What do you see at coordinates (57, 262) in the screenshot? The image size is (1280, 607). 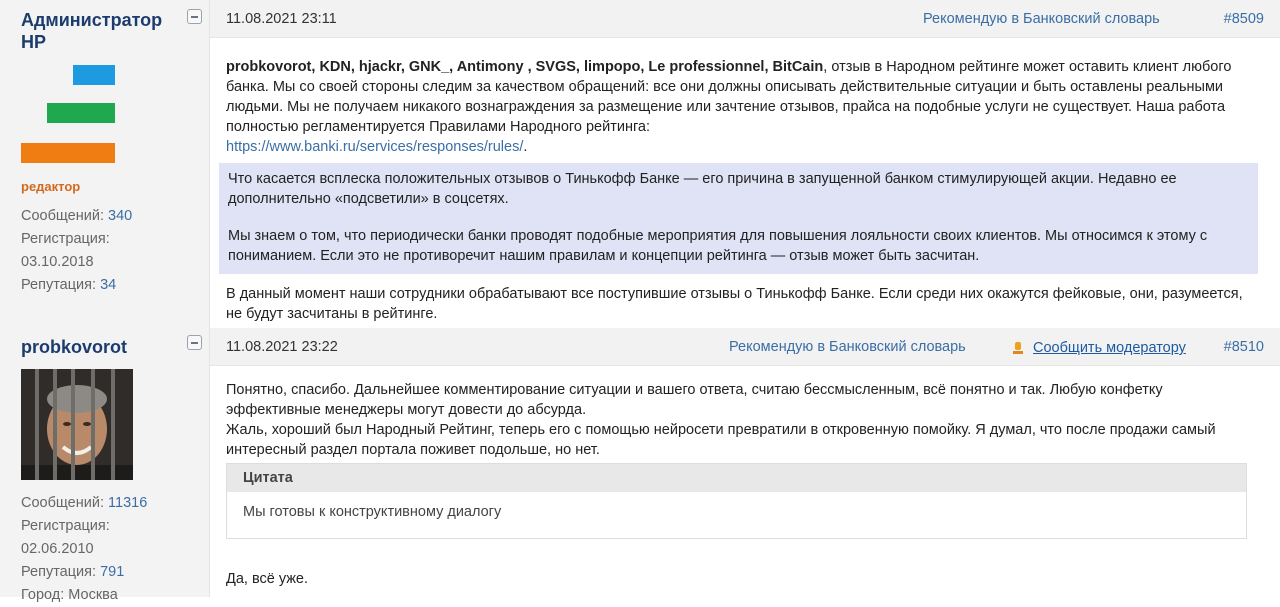 I see `registration-date: 03.10.2018` at bounding box center [57, 262].